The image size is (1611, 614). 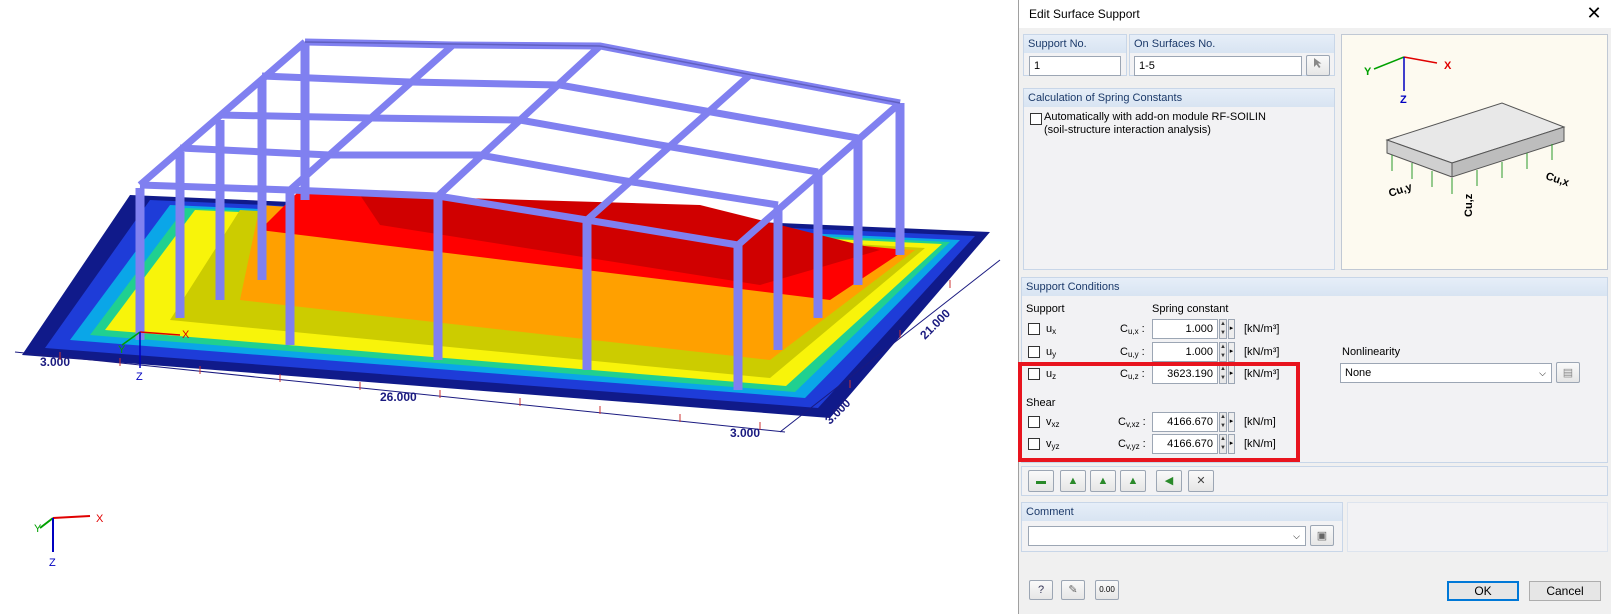 I want to click on support-y-icon: ▲, so click(x=1133, y=481).